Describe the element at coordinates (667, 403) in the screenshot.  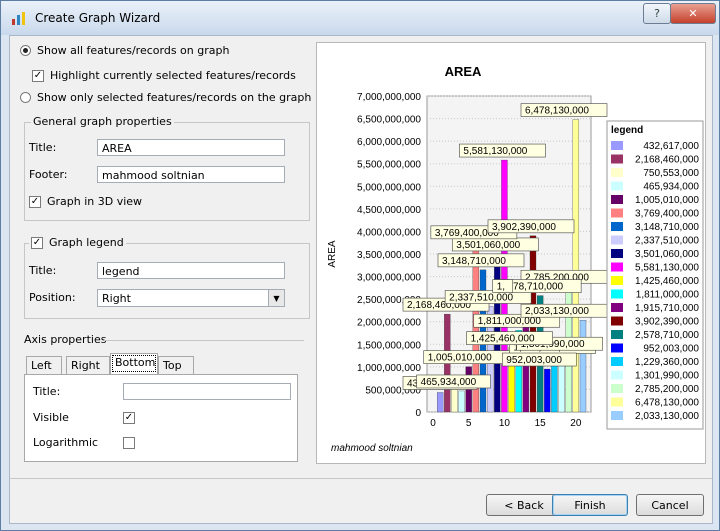
I see `legend-item-label: 6,478,130,000` at that location.